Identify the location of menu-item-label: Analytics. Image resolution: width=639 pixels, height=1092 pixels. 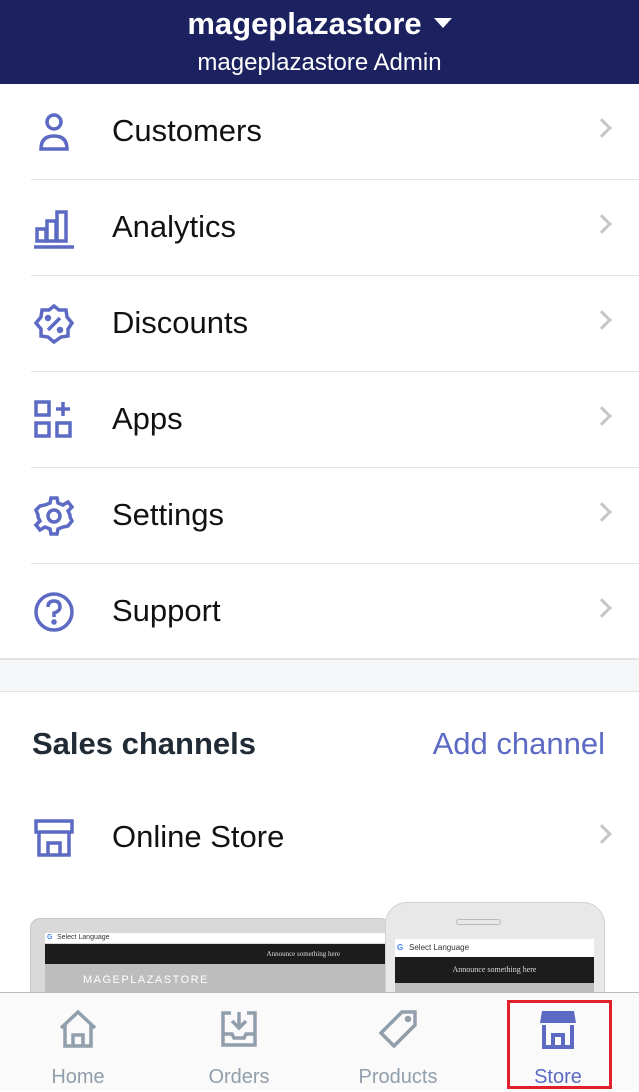
(174, 226).